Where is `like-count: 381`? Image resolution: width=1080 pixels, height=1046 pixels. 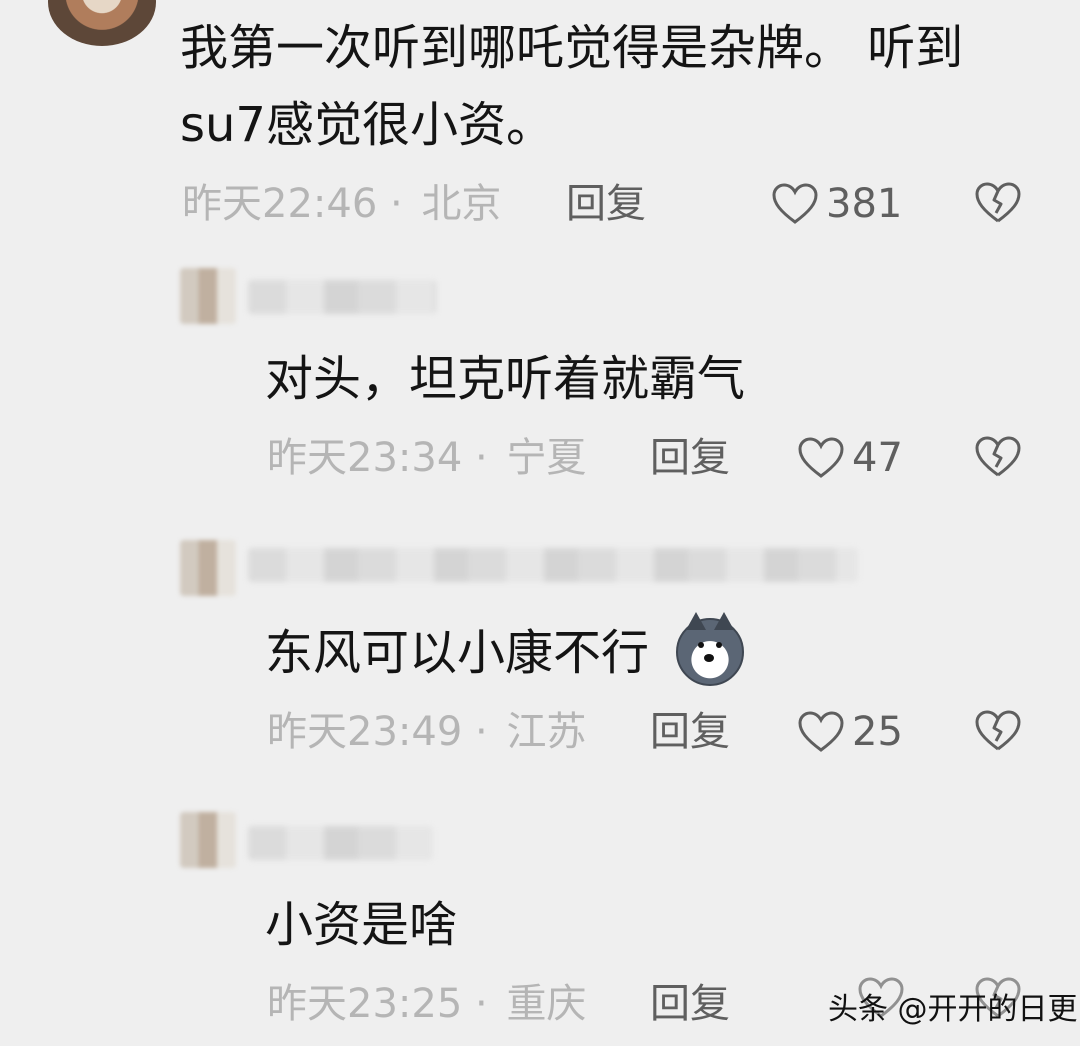 like-count: 381 is located at coordinates (864, 204).